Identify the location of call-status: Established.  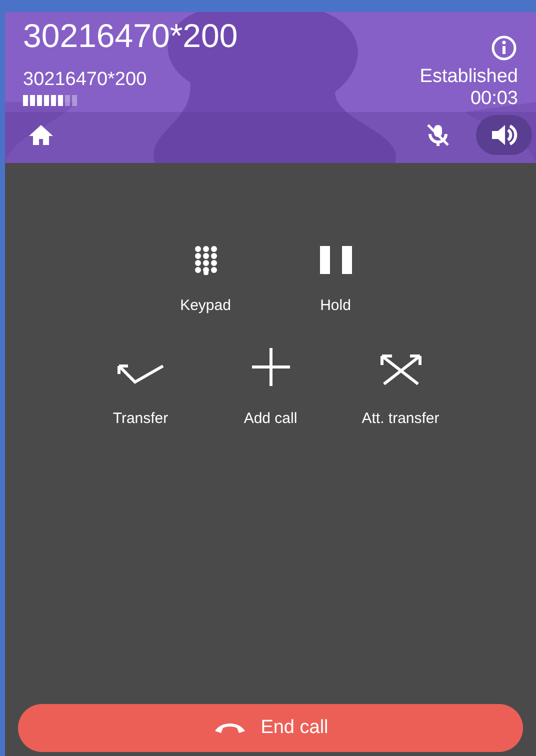
(469, 77).